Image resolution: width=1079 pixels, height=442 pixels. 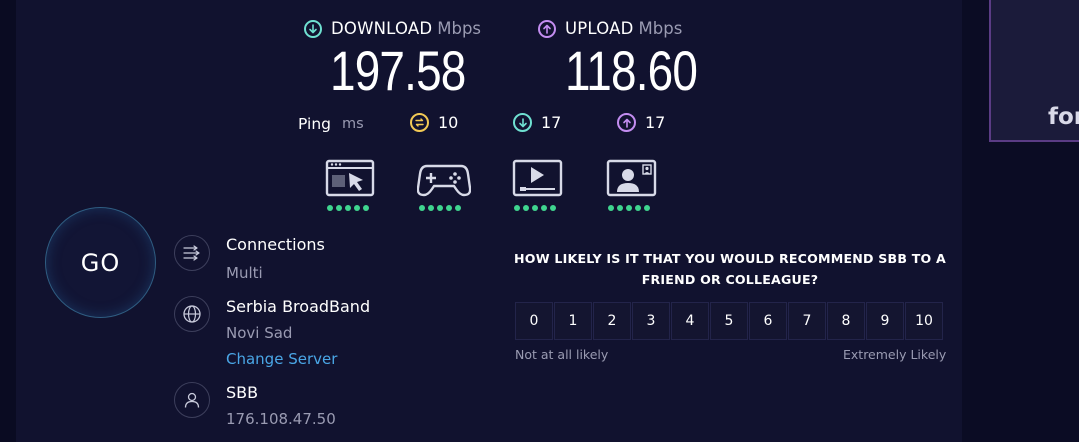 What do you see at coordinates (885, 321) in the screenshot?
I see `scale-option-9: 9` at bounding box center [885, 321].